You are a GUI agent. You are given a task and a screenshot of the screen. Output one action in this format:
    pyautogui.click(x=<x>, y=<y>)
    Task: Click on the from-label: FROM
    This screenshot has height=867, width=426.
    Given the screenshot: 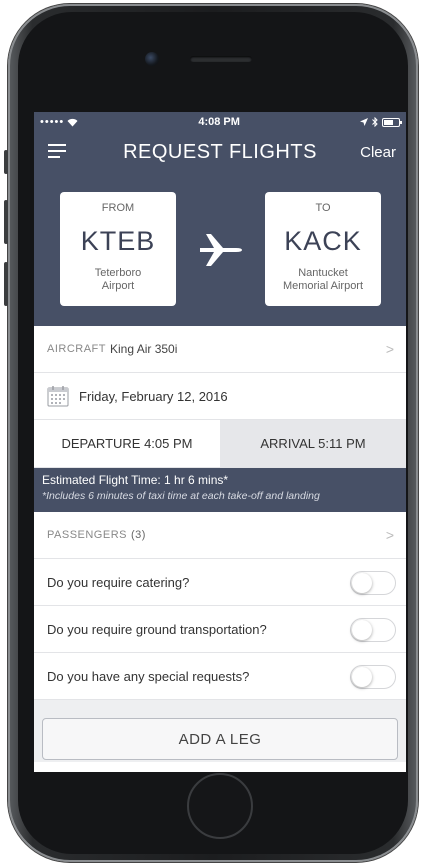 What is the action you would take?
    pyautogui.click(x=118, y=208)
    